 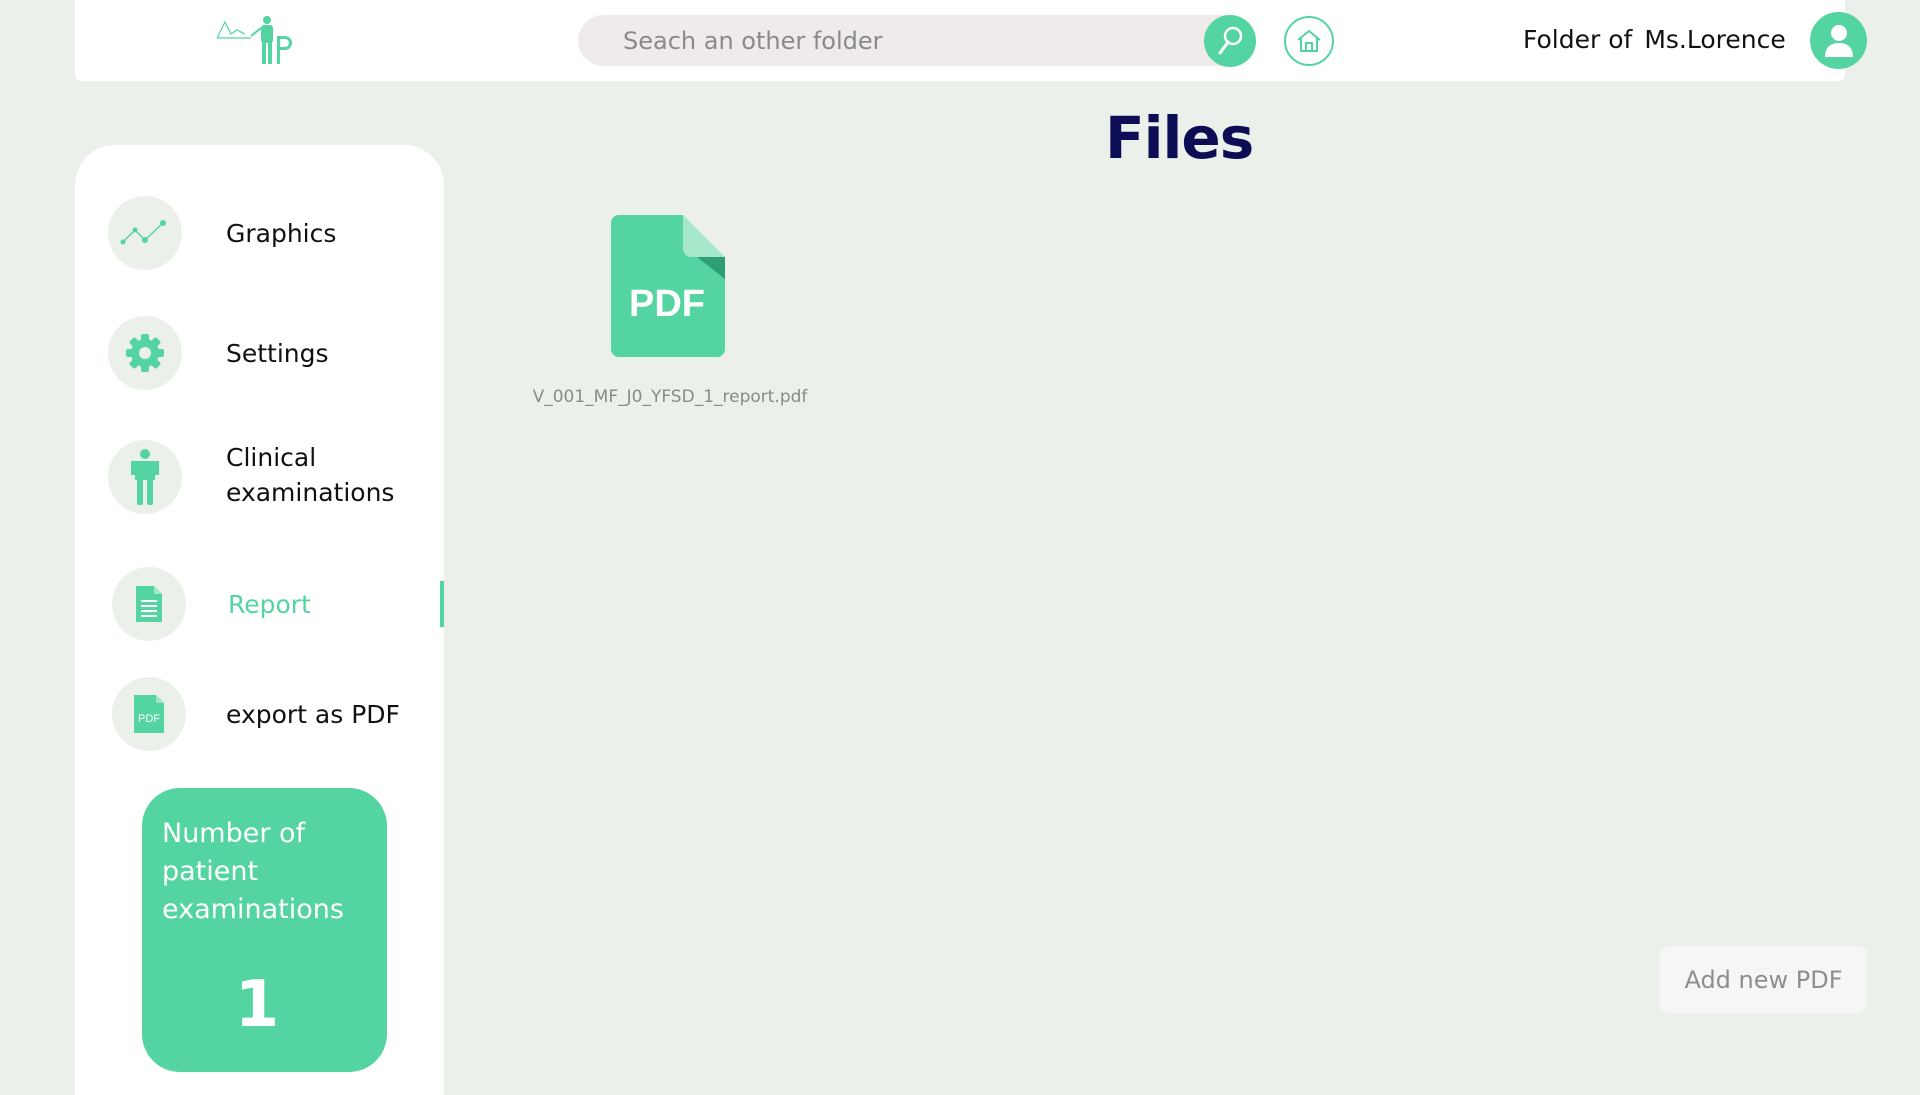 What do you see at coordinates (903, 40) in the screenshot?
I see `search-input` at bounding box center [903, 40].